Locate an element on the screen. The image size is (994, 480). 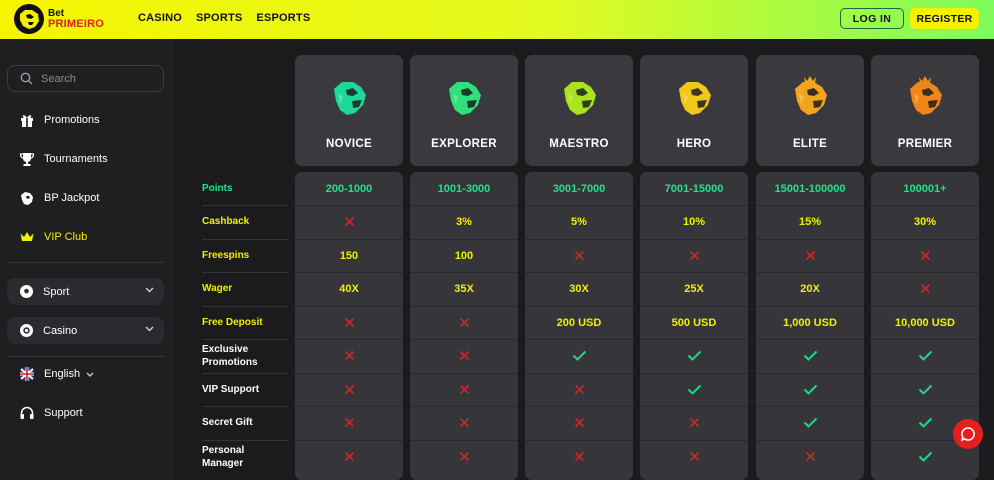
nav-sports: SPORTS is located at coordinates (219, 18).